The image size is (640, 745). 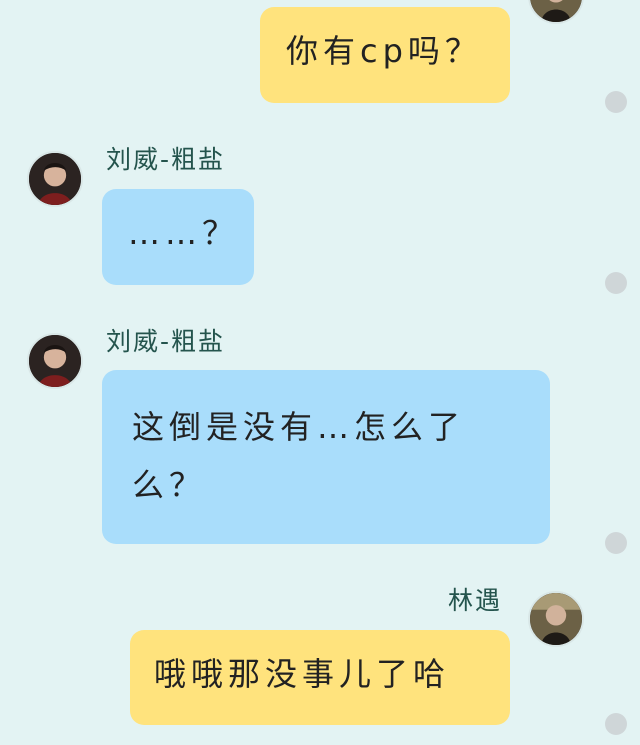 I want to click on message-text-1: 你有cp吗？, so click(x=384, y=51).